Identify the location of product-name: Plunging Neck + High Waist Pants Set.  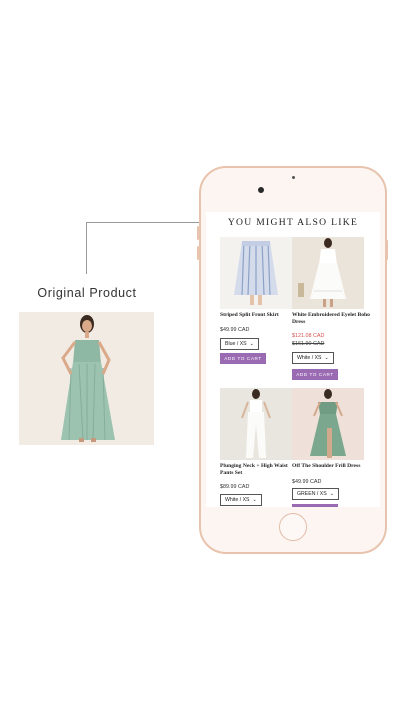
(259, 470).